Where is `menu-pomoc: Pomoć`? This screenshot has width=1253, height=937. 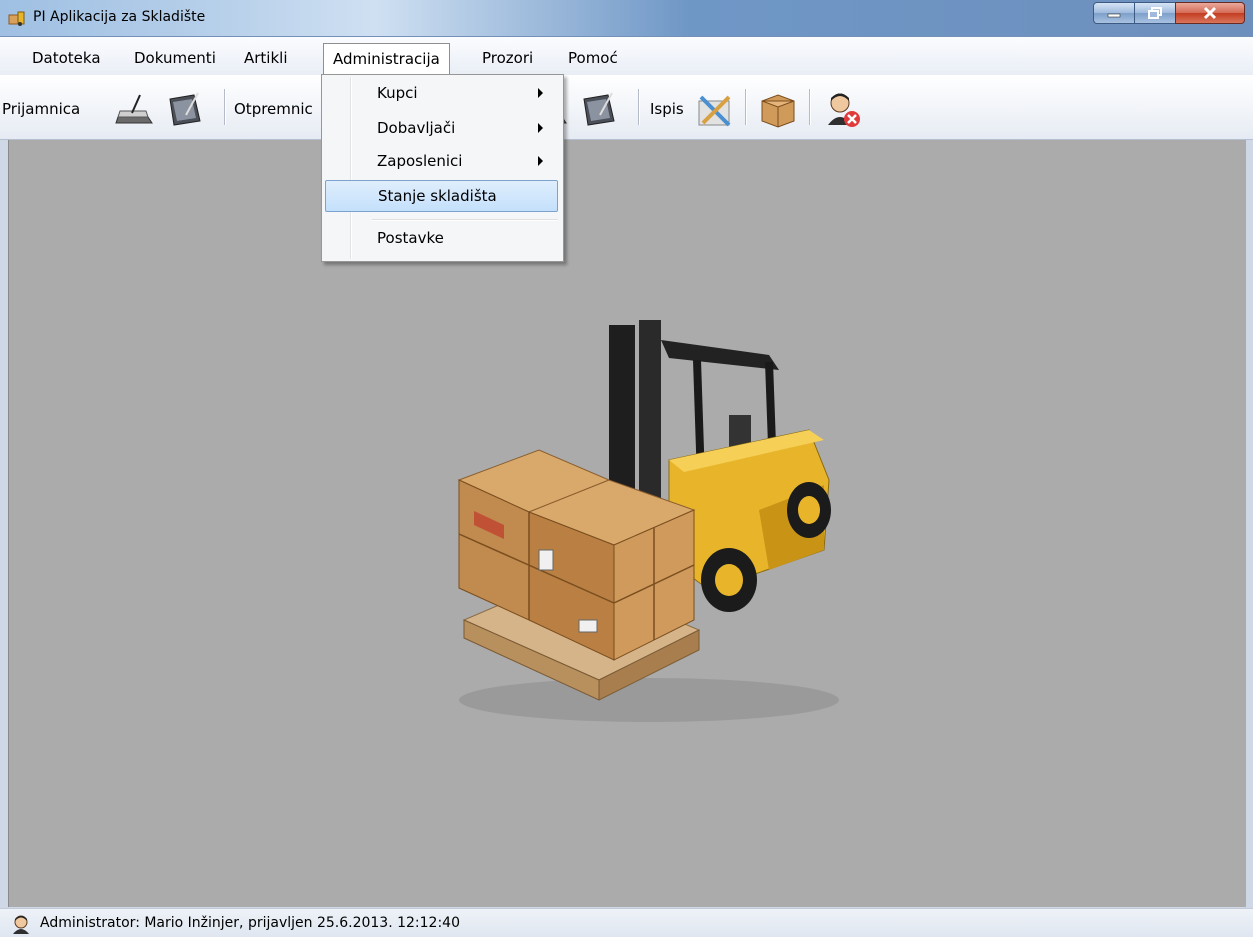
menu-pomoc: Pomoć is located at coordinates (593, 59).